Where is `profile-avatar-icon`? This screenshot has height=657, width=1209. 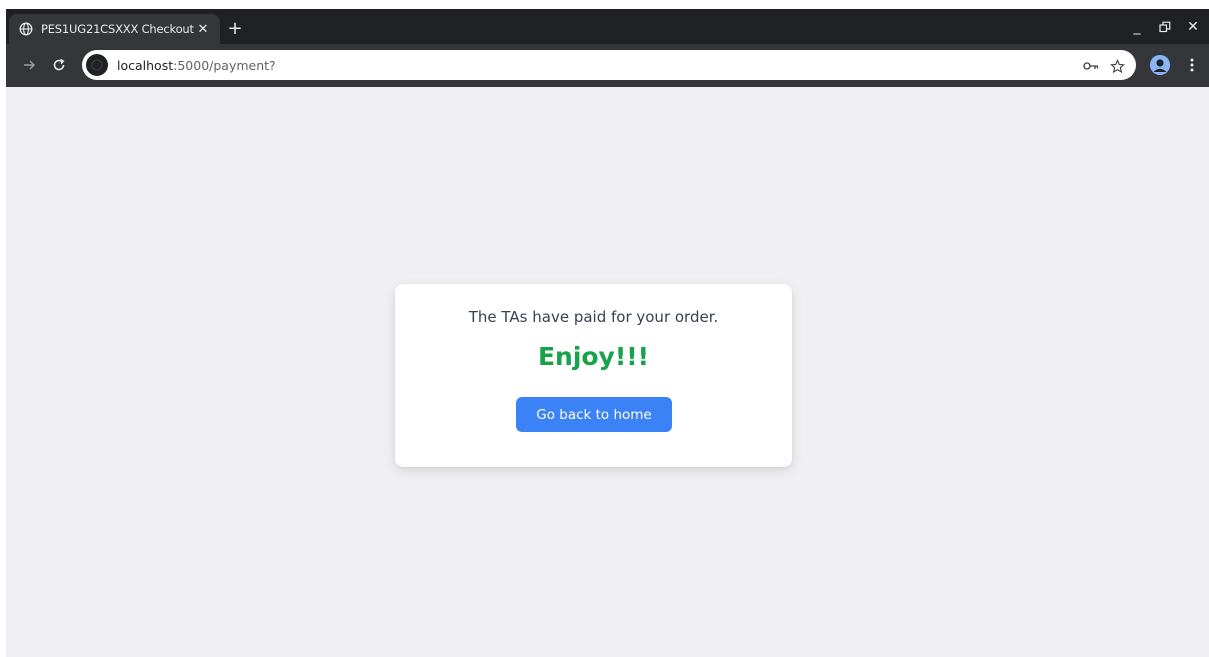
profile-avatar-icon is located at coordinates (1160, 65).